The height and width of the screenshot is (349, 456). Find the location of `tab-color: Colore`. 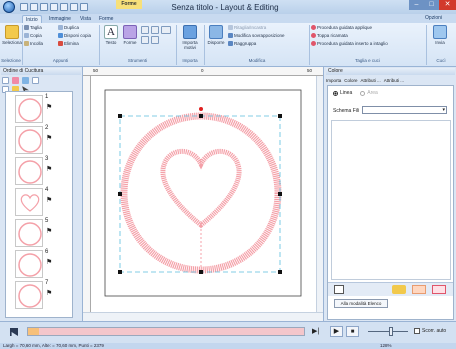

tab-color: Colore is located at coordinates (350, 80).